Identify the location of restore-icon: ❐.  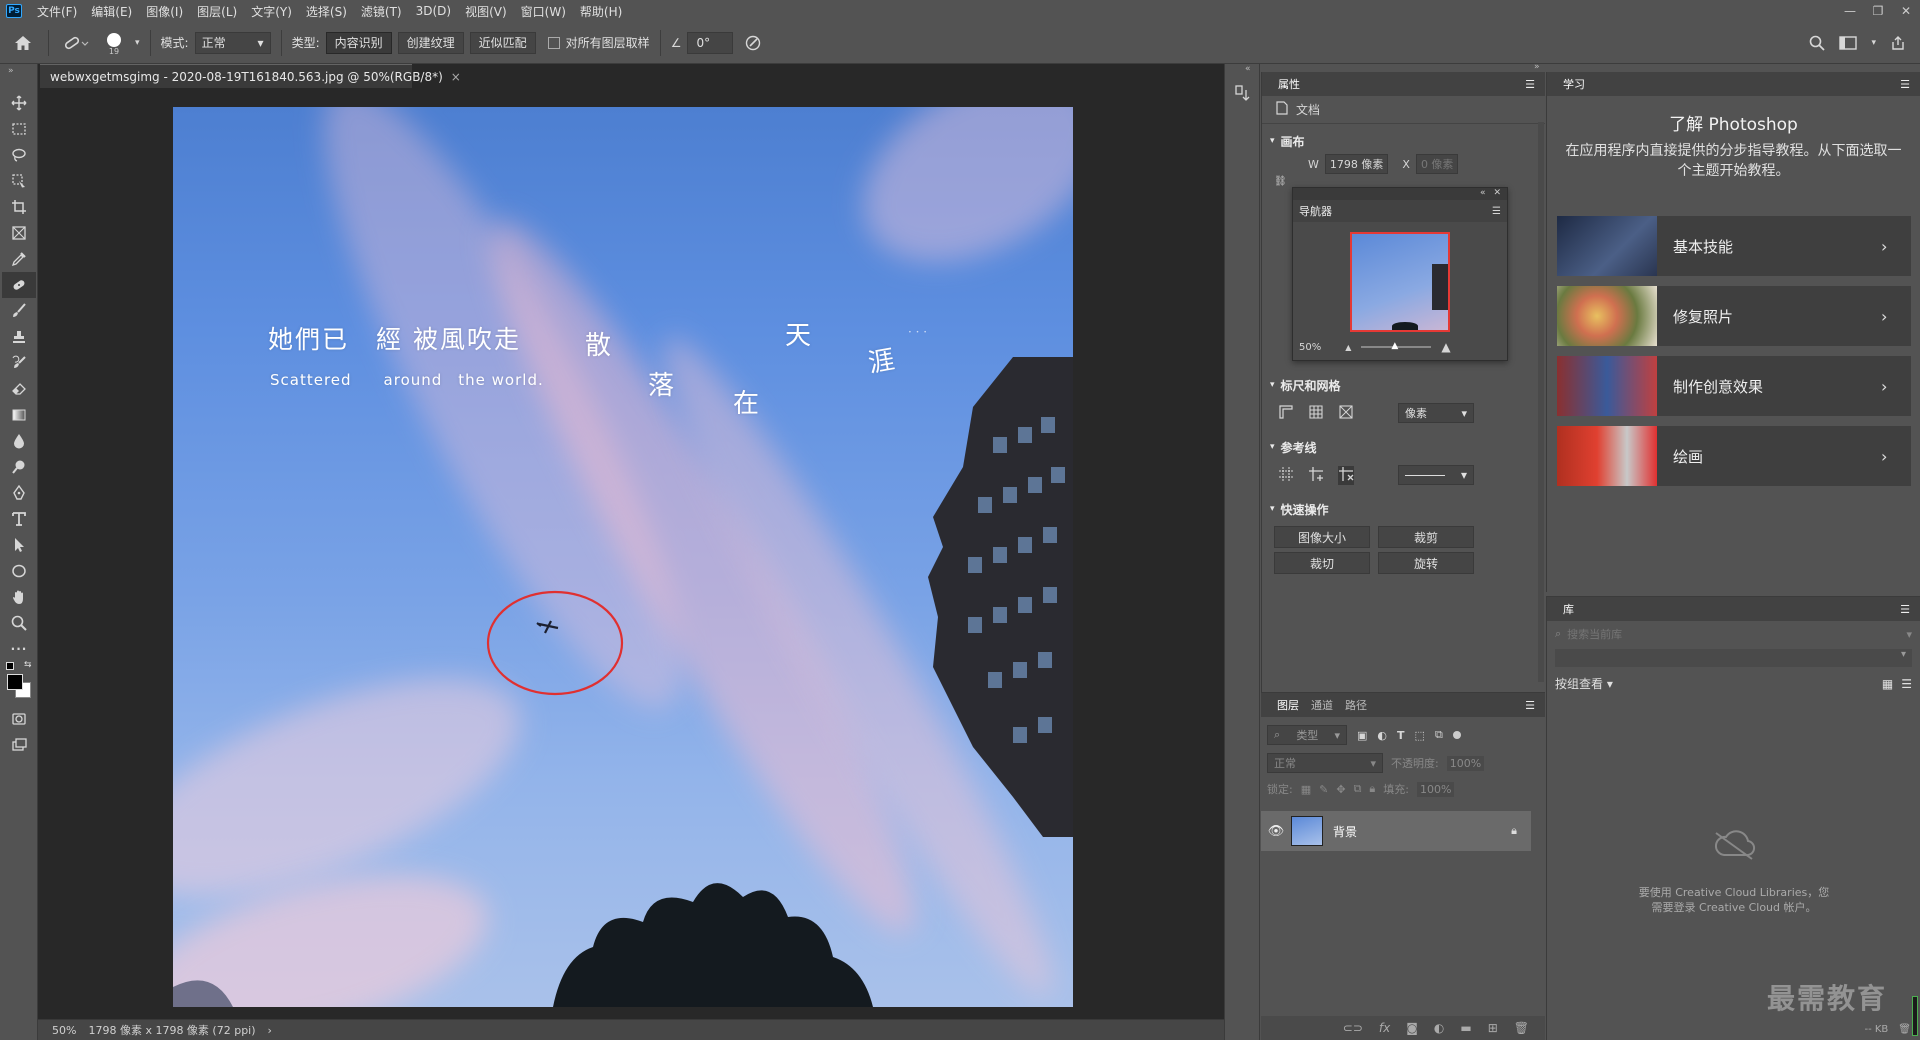
(1878, 11).